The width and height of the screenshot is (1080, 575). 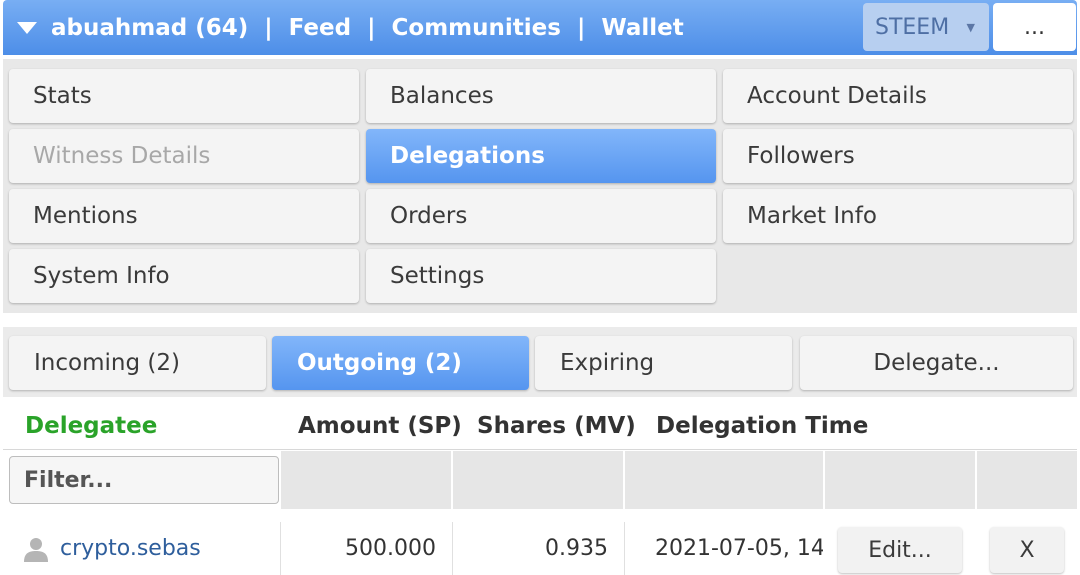 I want to click on tab-expiring: Expiring, so click(x=663, y=363).